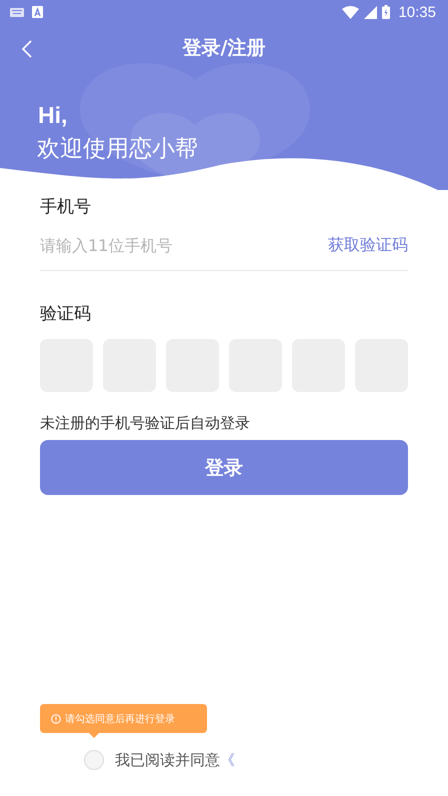 The image size is (448, 796). Describe the element at coordinates (371, 12) in the screenshot. I see `signal-icon` at that location.